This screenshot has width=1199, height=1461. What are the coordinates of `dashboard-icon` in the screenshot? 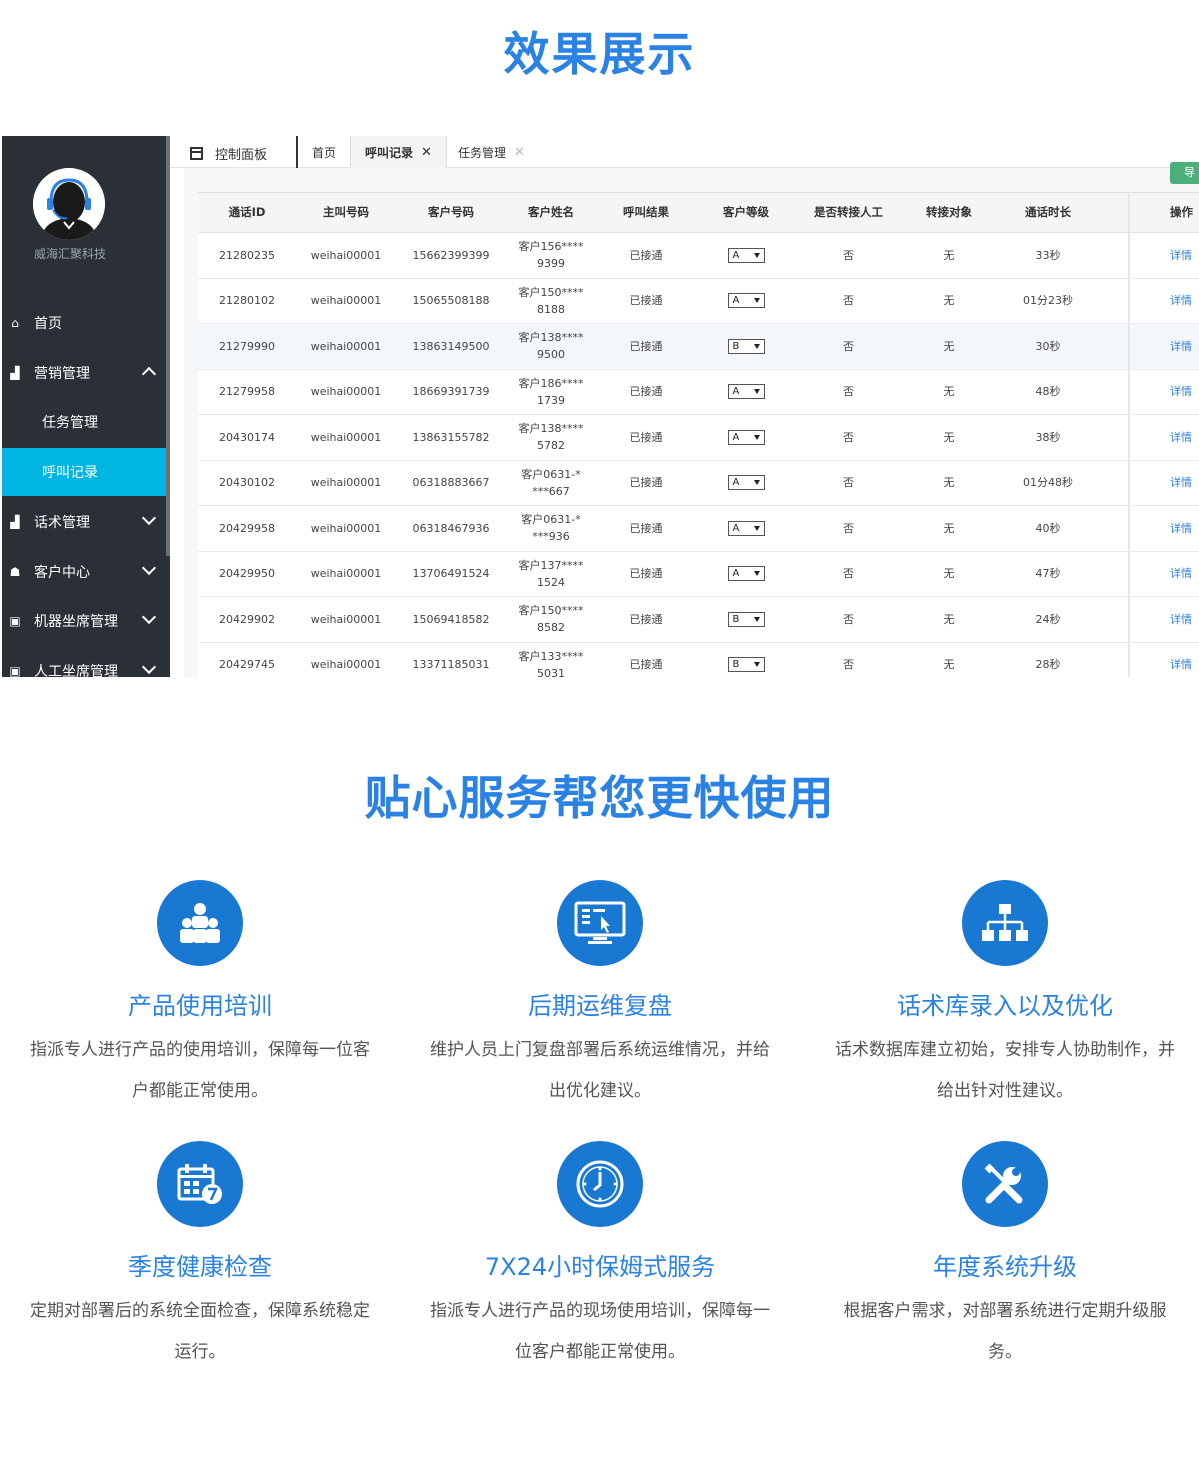 It's located at (196, 153).